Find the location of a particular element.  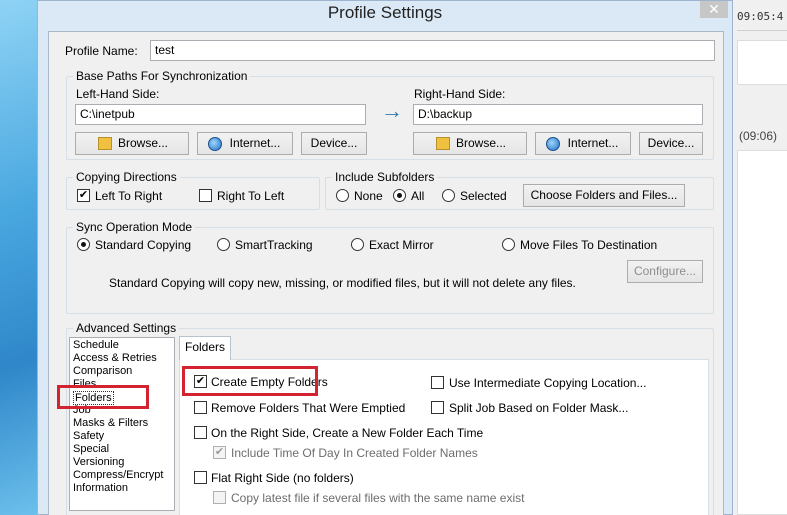

close-button: ✕ is located at coordinates (714, 9).